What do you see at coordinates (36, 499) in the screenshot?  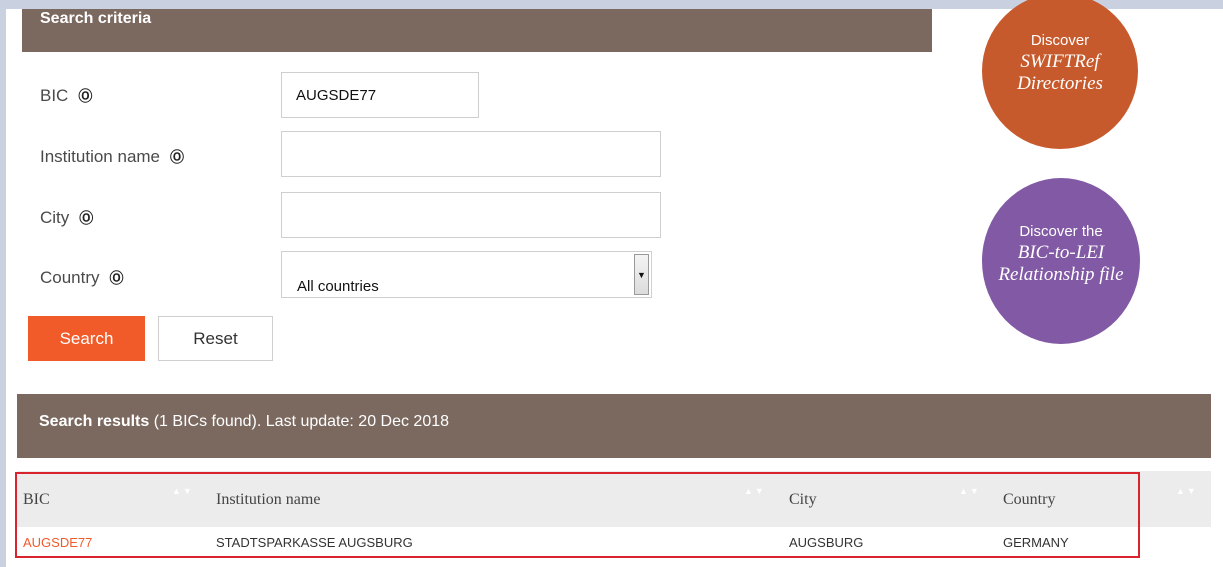 I see `column-header-bic: BIC` at bounding box center [36, 499].